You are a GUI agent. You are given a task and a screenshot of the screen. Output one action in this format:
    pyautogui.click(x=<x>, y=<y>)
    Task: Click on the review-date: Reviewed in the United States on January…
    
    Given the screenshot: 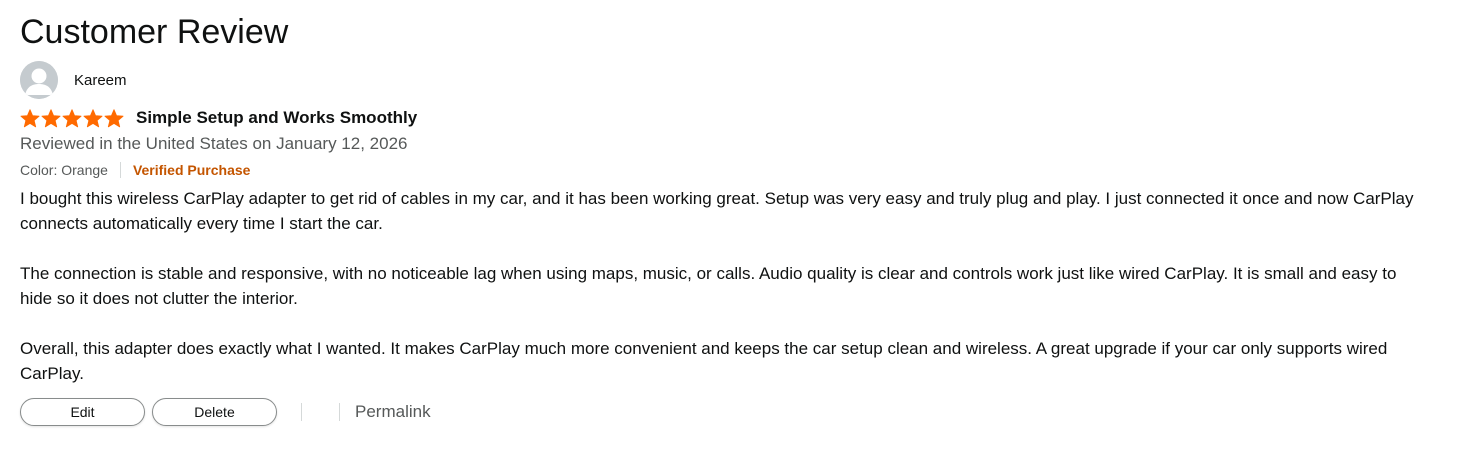 What is the action you would take?
    pyautogui.click(x=214, y=143)
    